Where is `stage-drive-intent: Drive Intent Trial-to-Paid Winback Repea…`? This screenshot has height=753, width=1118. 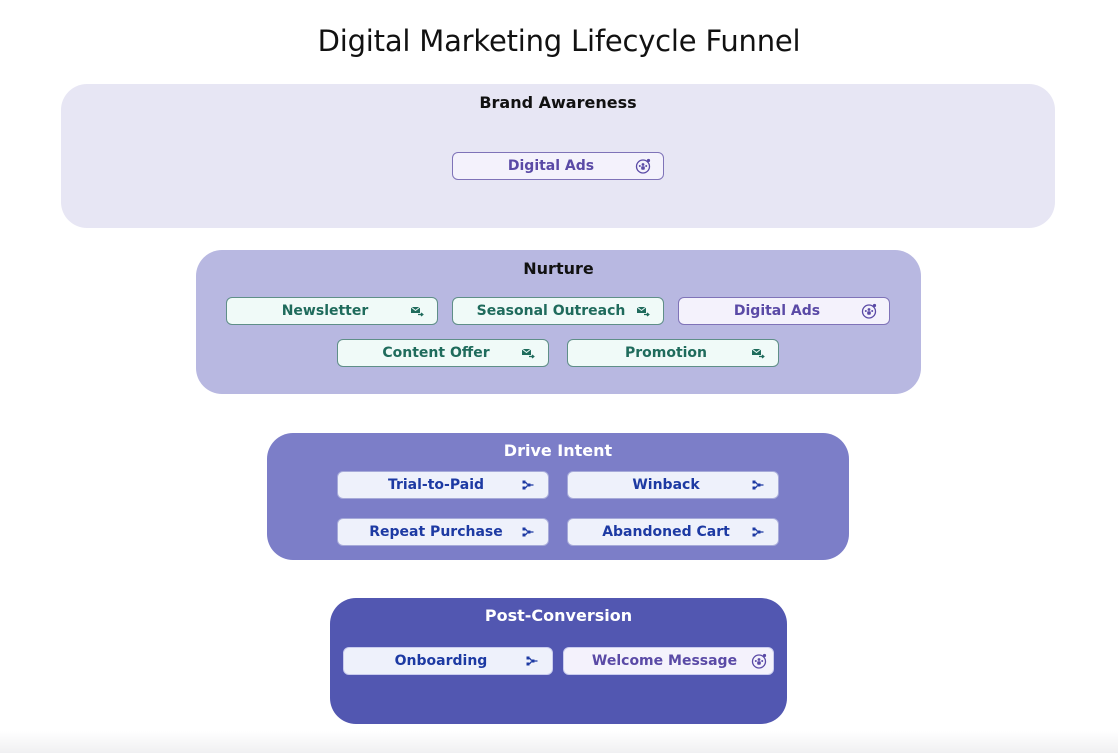
stage-drive-intent: Drive Intent Trial-to-Paid Winback Repea… is located at coordinates (558, 496).